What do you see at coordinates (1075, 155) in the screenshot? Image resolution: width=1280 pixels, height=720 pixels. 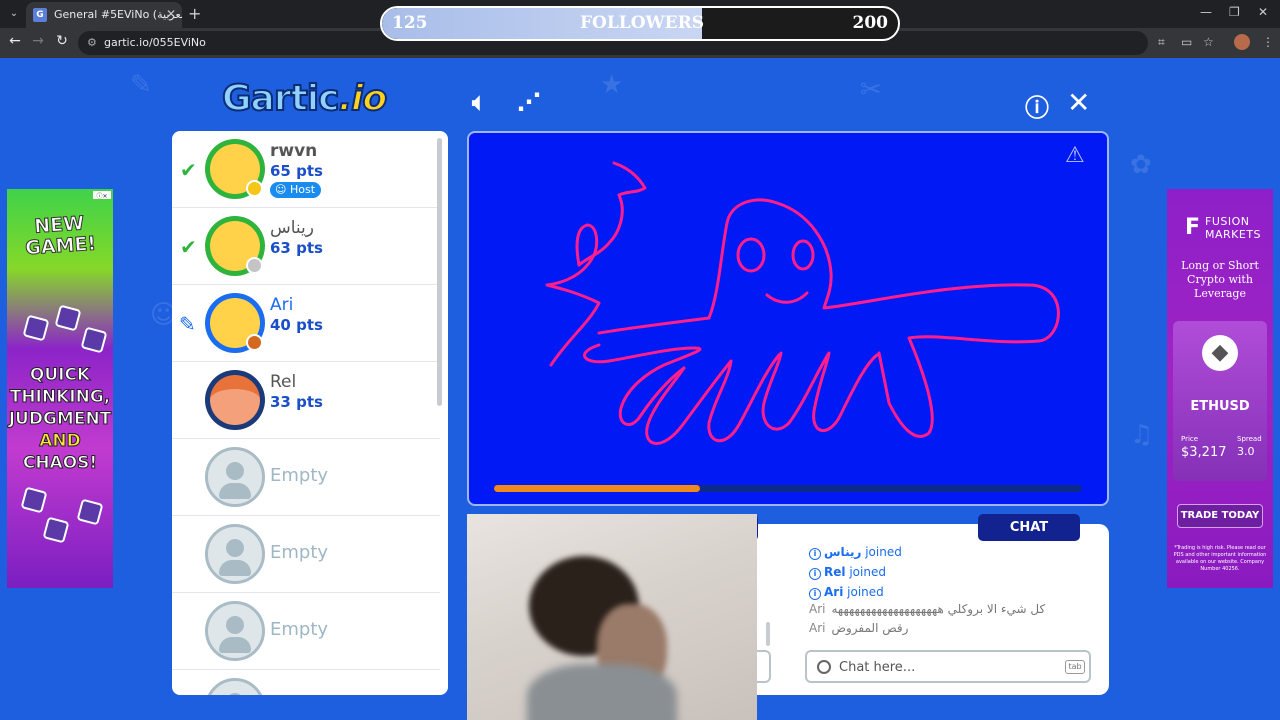 I see `warning-icon: ⚠` at bounding box center [1075, 155].